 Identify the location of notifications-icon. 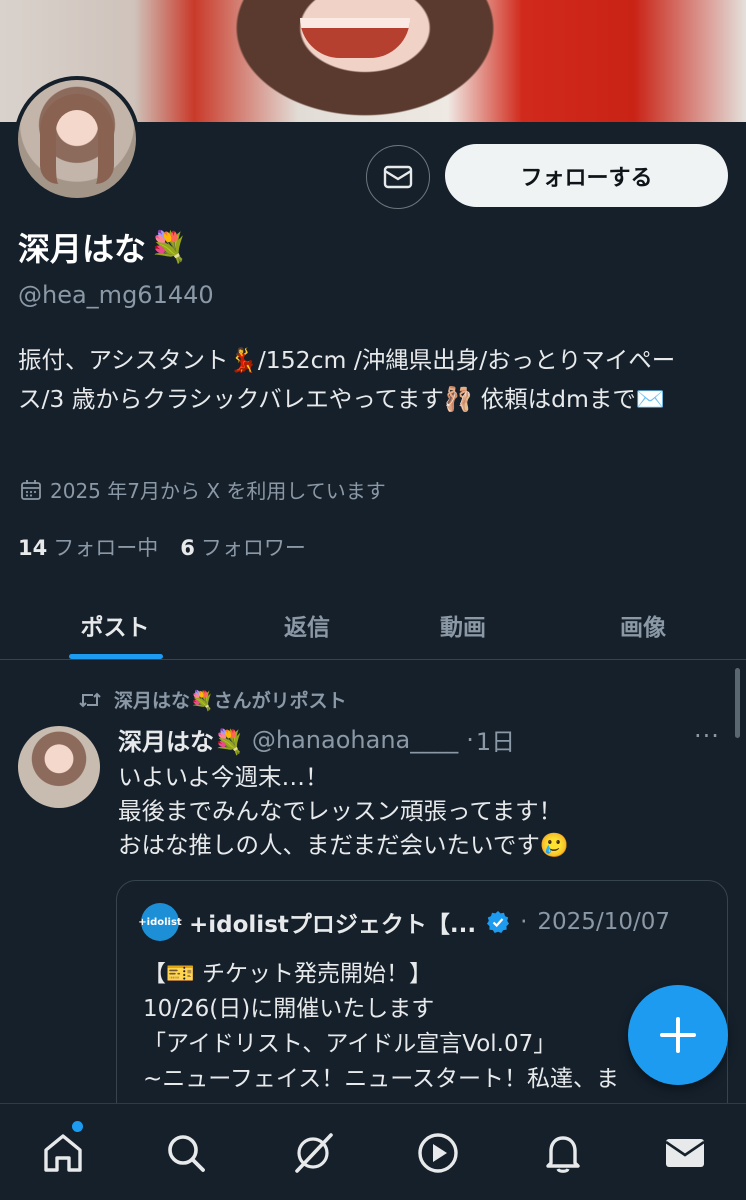
(563, 1154).